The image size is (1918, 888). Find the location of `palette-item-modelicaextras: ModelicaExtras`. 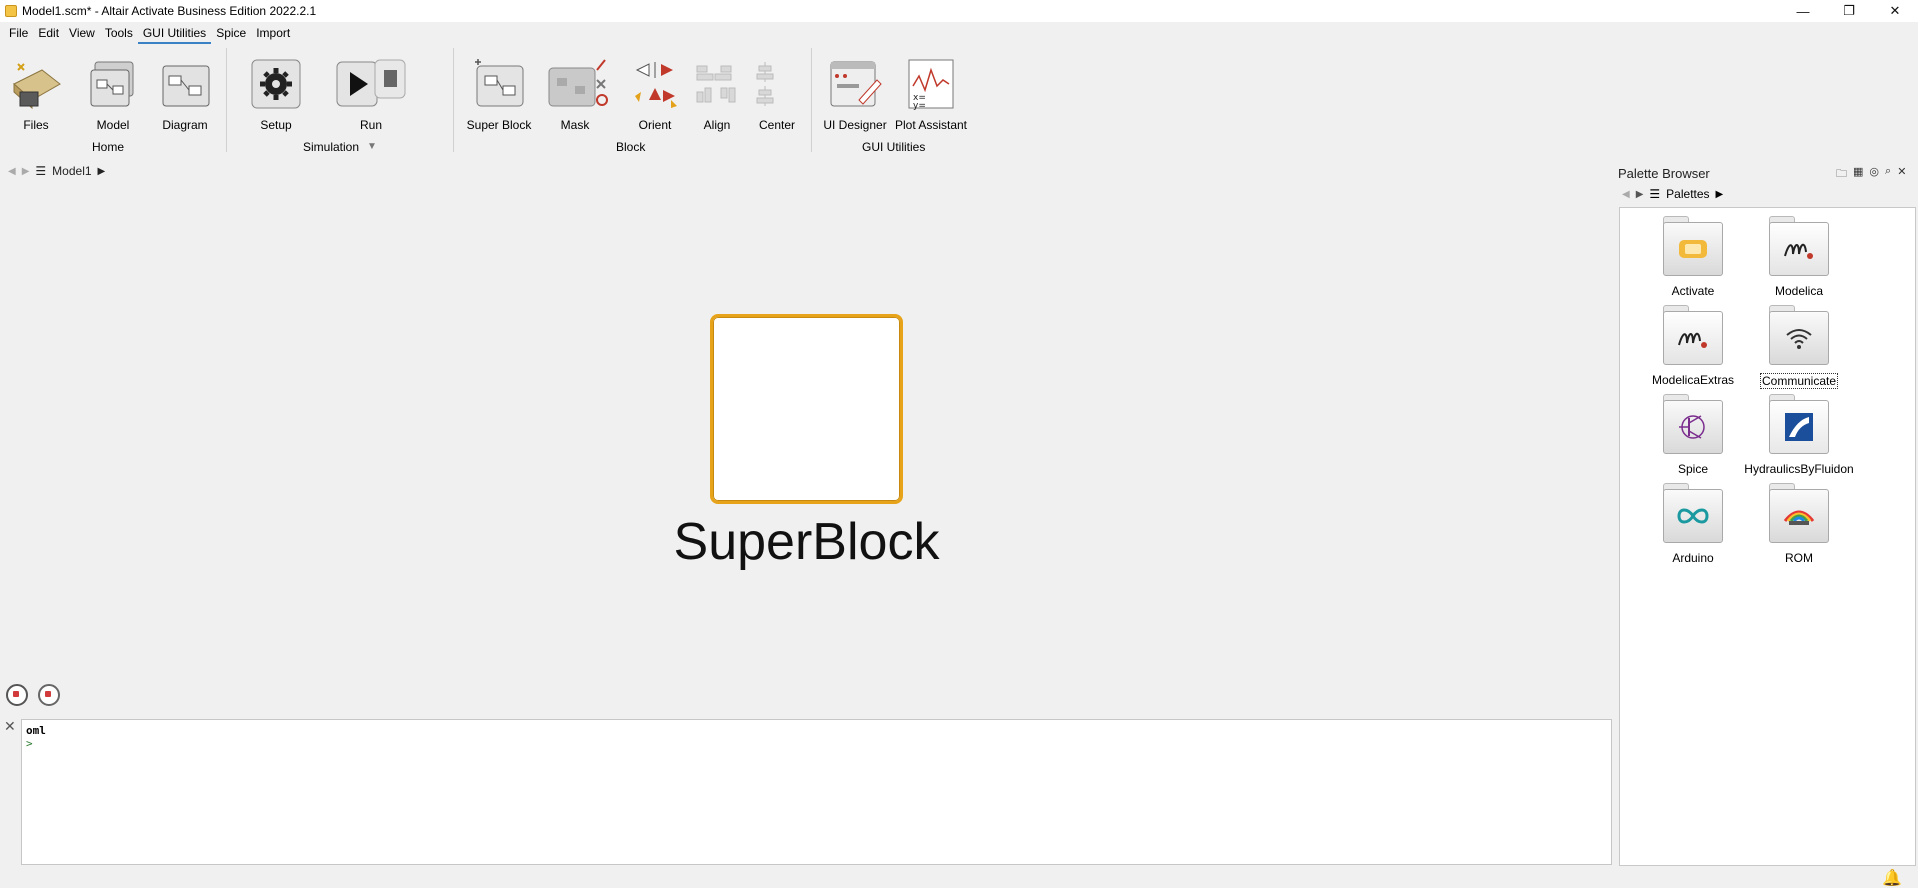

palette-item-modelicaextras: ModelicaExtras is located at coordinates (1693, 346).